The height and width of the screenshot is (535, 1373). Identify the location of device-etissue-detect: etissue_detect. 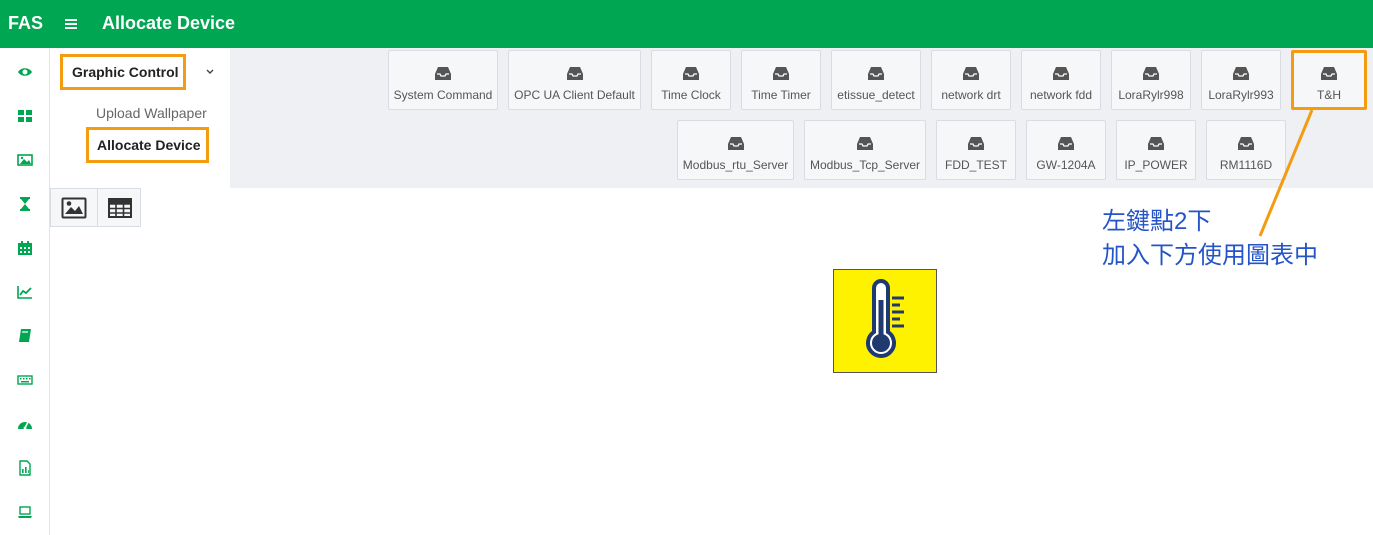
(876, 80).